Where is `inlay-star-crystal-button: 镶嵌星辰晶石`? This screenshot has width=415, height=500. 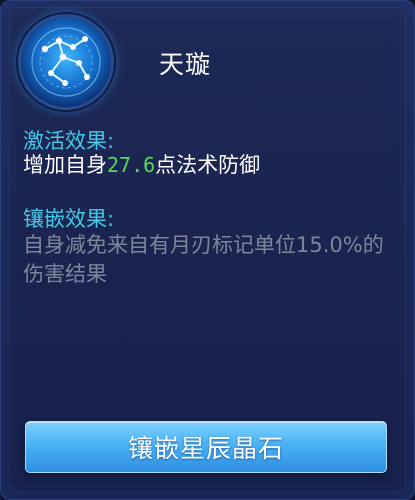 inlay-star-crystal-button: 镶嵌星辰晶石 is located at coordinates (206, 447).